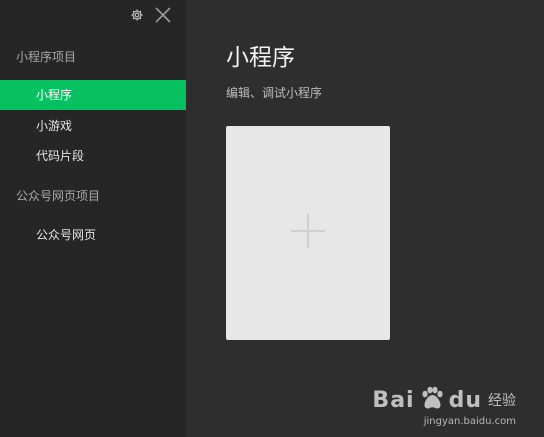 The image size is (544, 437). I want to click on page-subtitle: 编辑、调试小程序, so click(274, 93).